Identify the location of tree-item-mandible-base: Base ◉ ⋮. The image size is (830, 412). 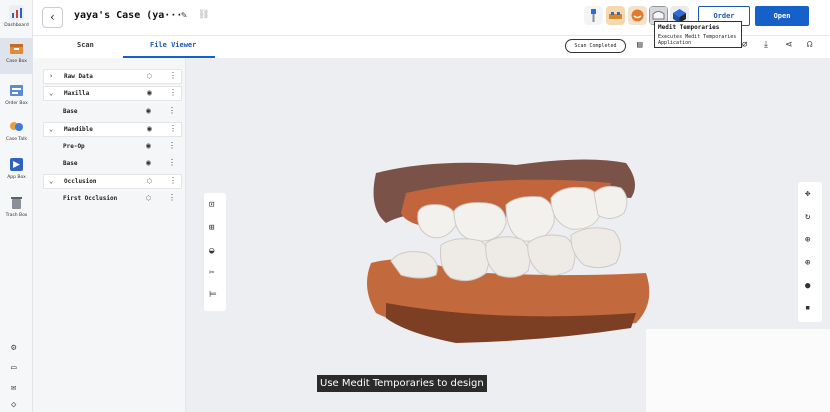
(112, 164).